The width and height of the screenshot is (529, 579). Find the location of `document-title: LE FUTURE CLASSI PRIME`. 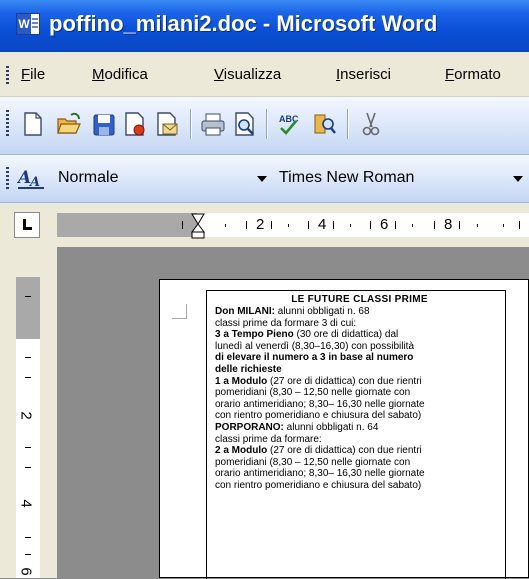

document-title: LE FUTURE CLASSI PRIME is located at coordinates (359, 299).